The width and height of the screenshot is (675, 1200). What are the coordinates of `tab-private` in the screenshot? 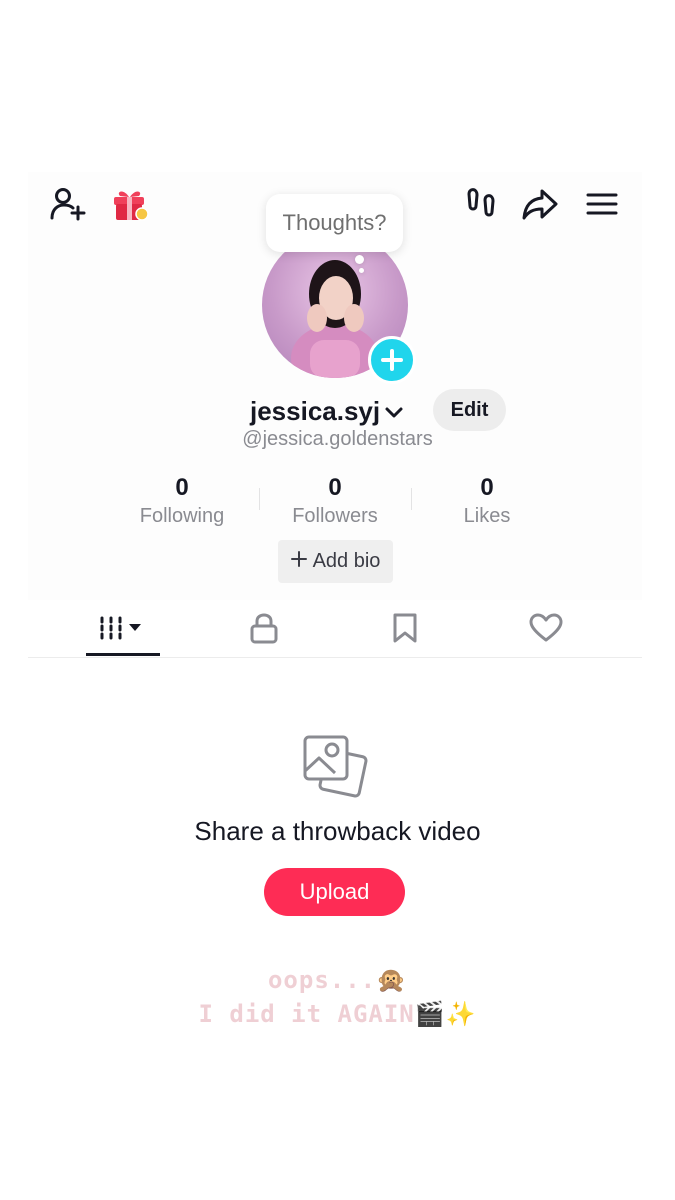 It's located at (264, 628).